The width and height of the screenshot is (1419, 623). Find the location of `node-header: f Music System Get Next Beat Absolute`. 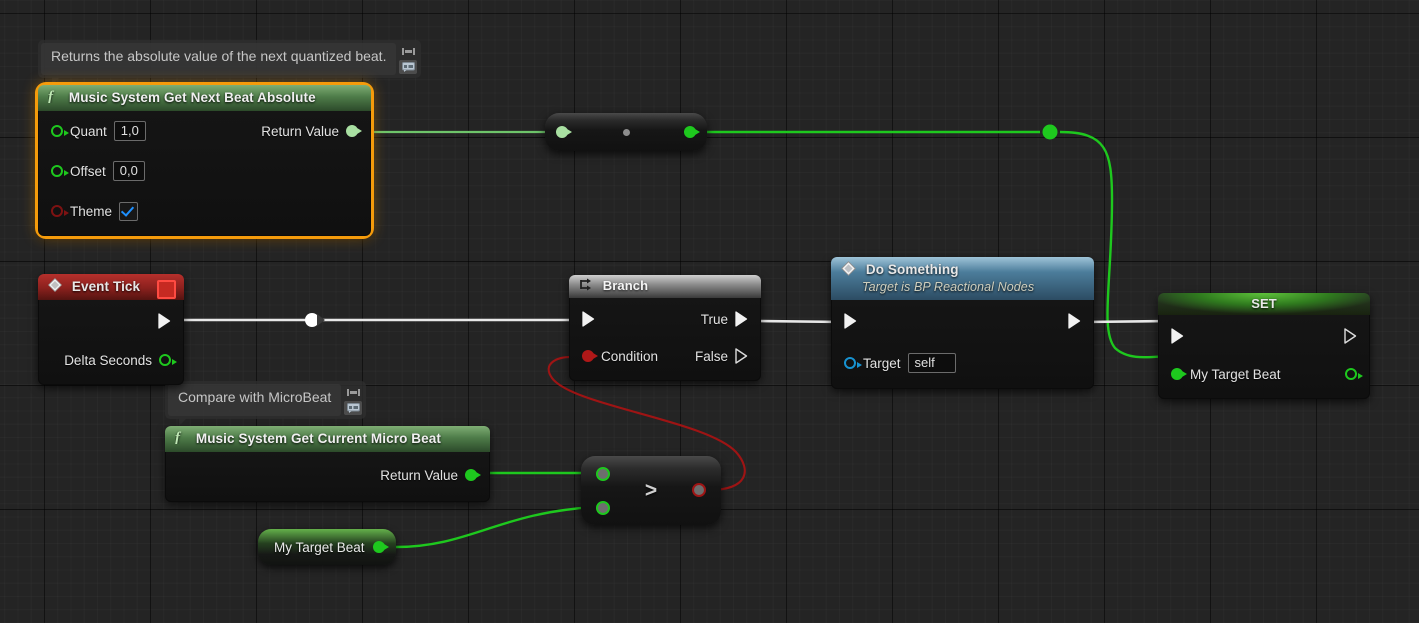

node-header: f Music System Get Next Beat Absolute is located at coordinates (204, 98).